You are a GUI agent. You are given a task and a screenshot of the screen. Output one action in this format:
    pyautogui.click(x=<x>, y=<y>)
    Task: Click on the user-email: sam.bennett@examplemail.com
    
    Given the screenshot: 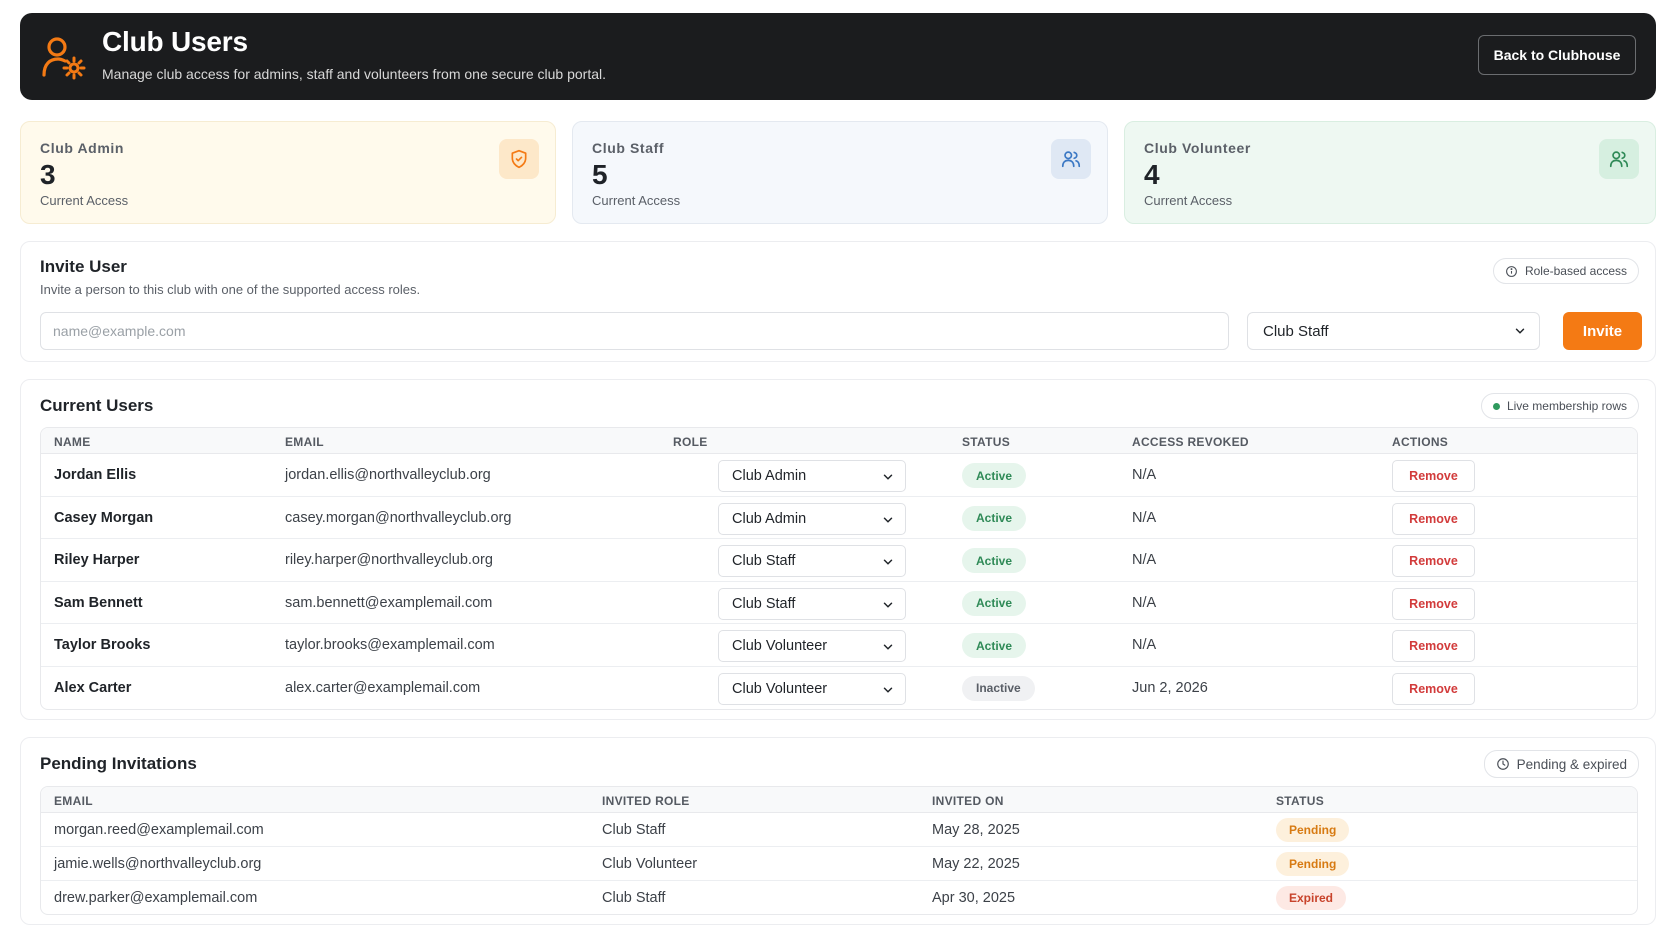 What is the action you would take?
    pyautogui.click(x=389, y=602)
    